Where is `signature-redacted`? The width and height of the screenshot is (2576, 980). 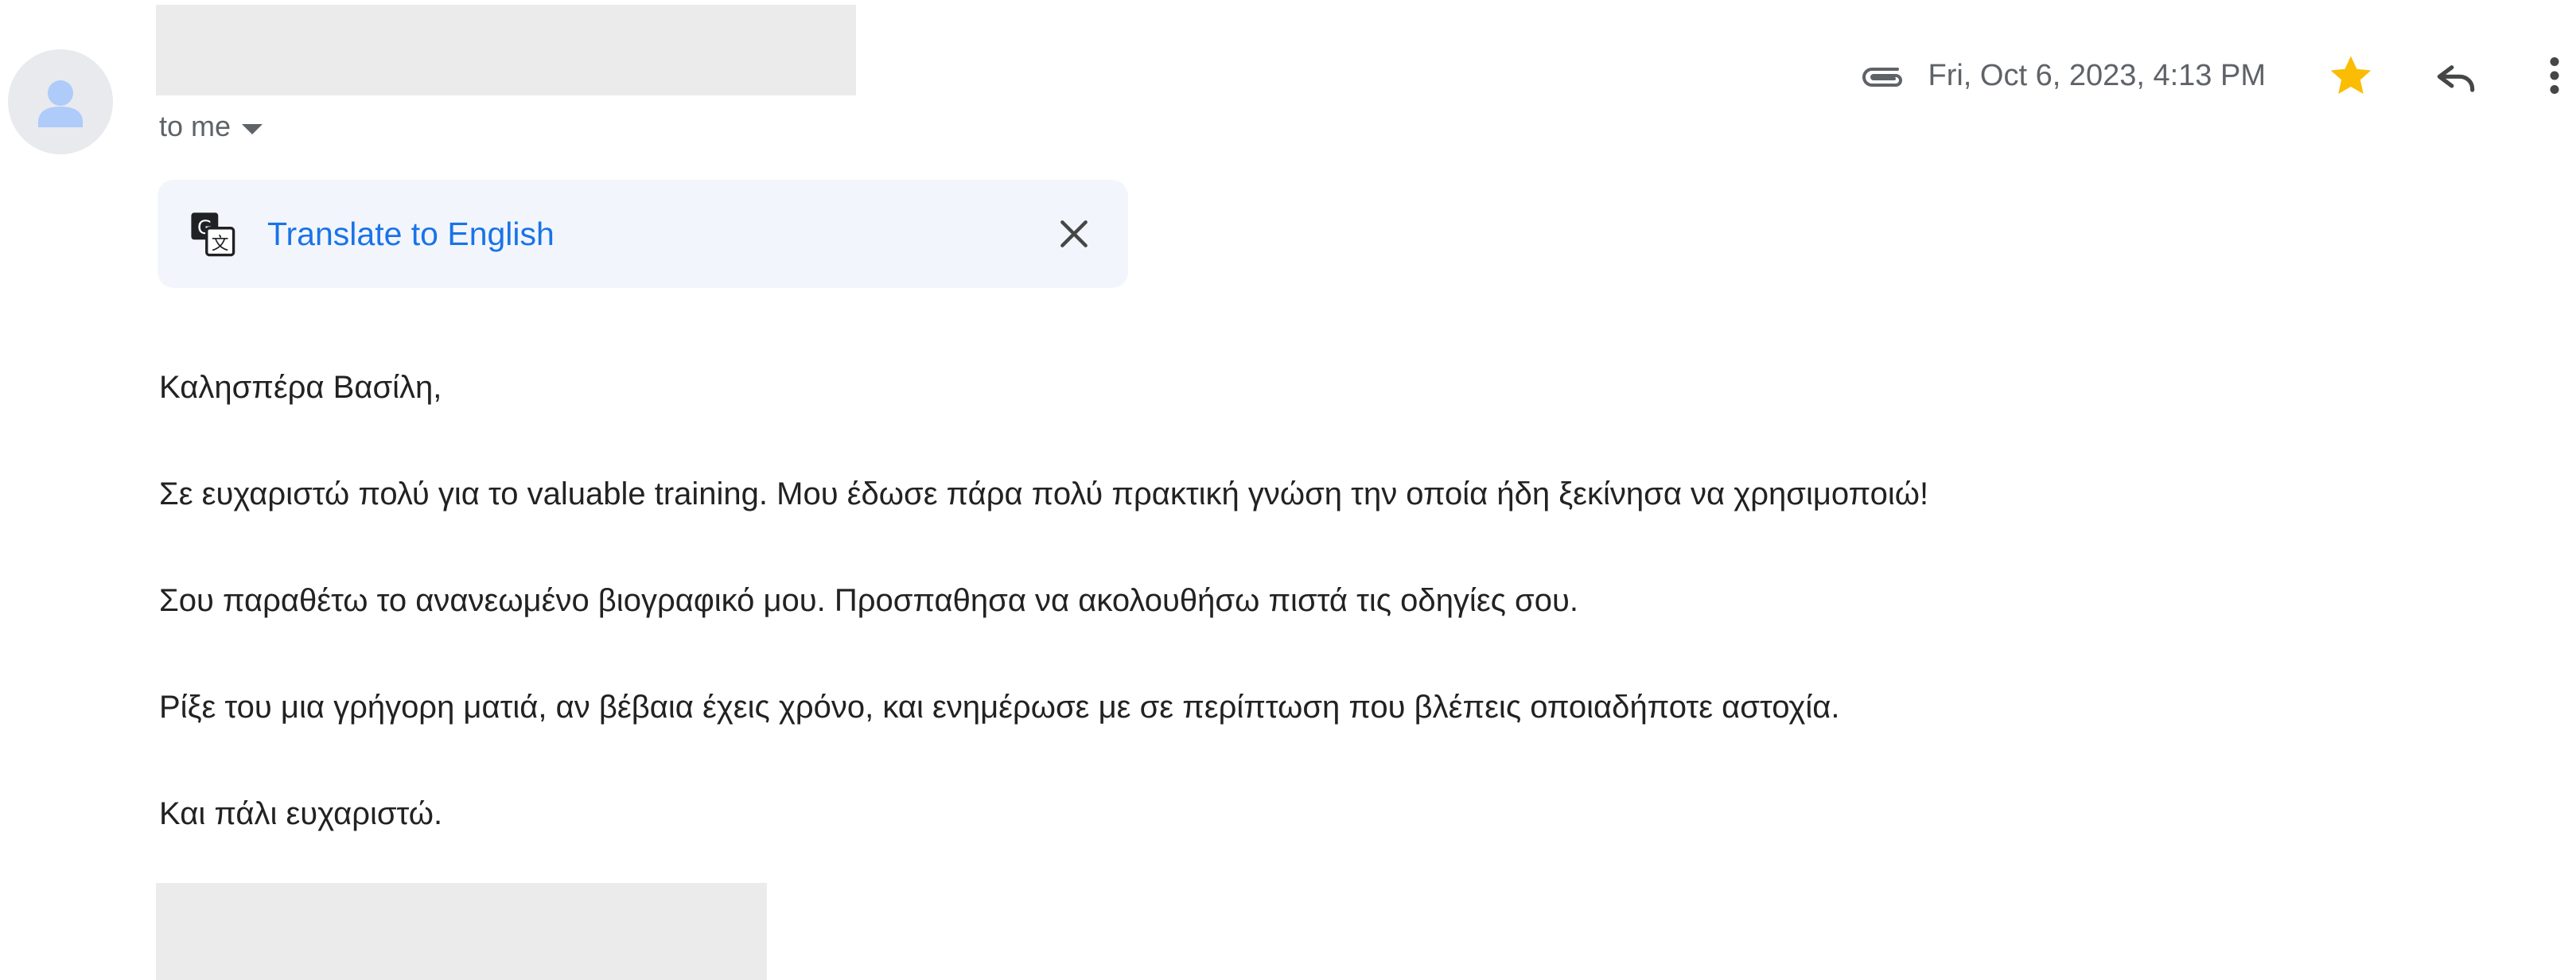 signature-redacted is located at coordinates (462, 931).